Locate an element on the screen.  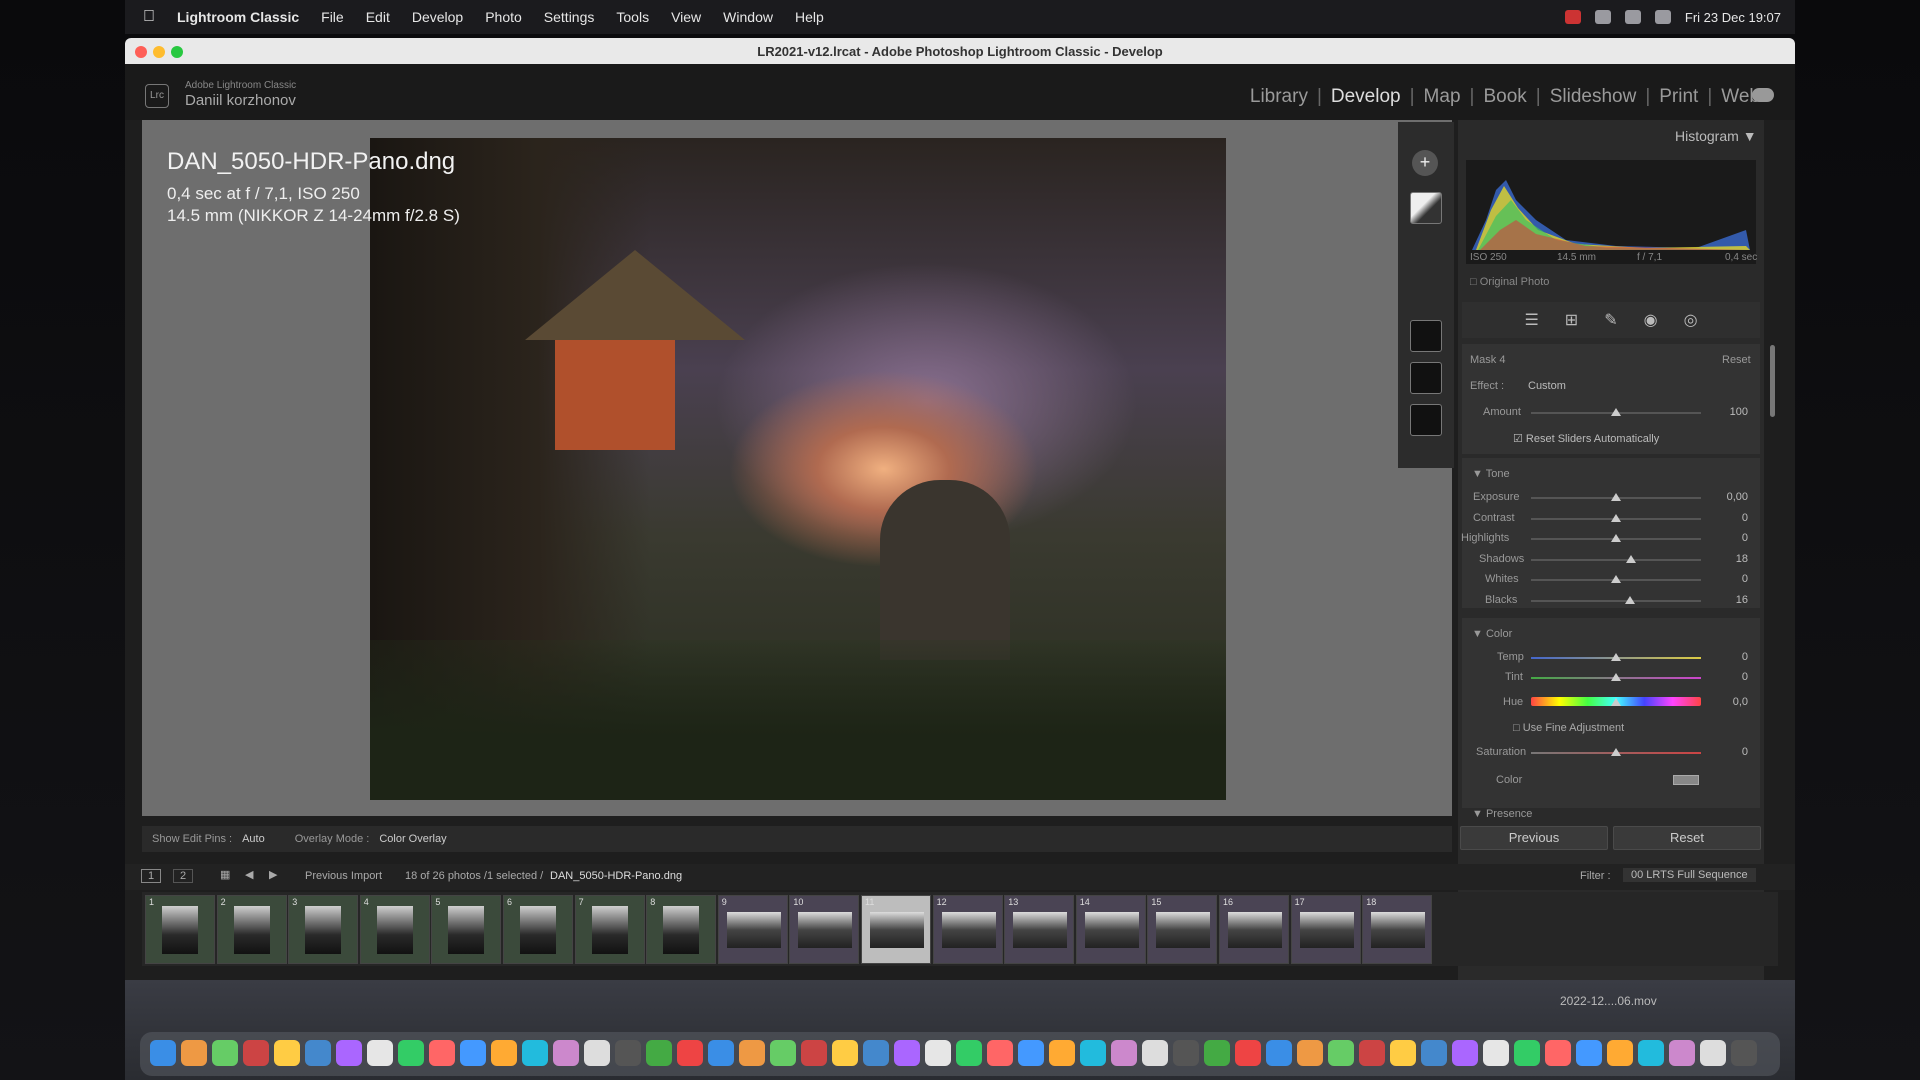
search-icon is located at coordinates (1632, 17).